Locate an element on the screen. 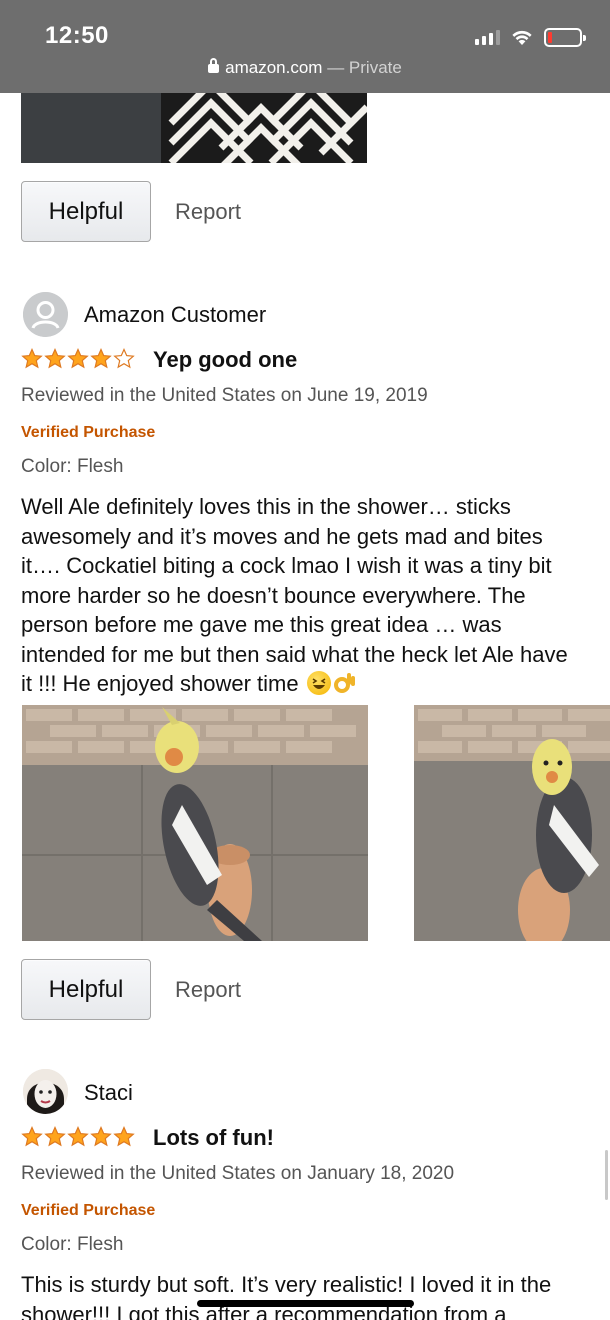 The image size is (610, 1320). scrollbar is located at coordinates (606, 1175).